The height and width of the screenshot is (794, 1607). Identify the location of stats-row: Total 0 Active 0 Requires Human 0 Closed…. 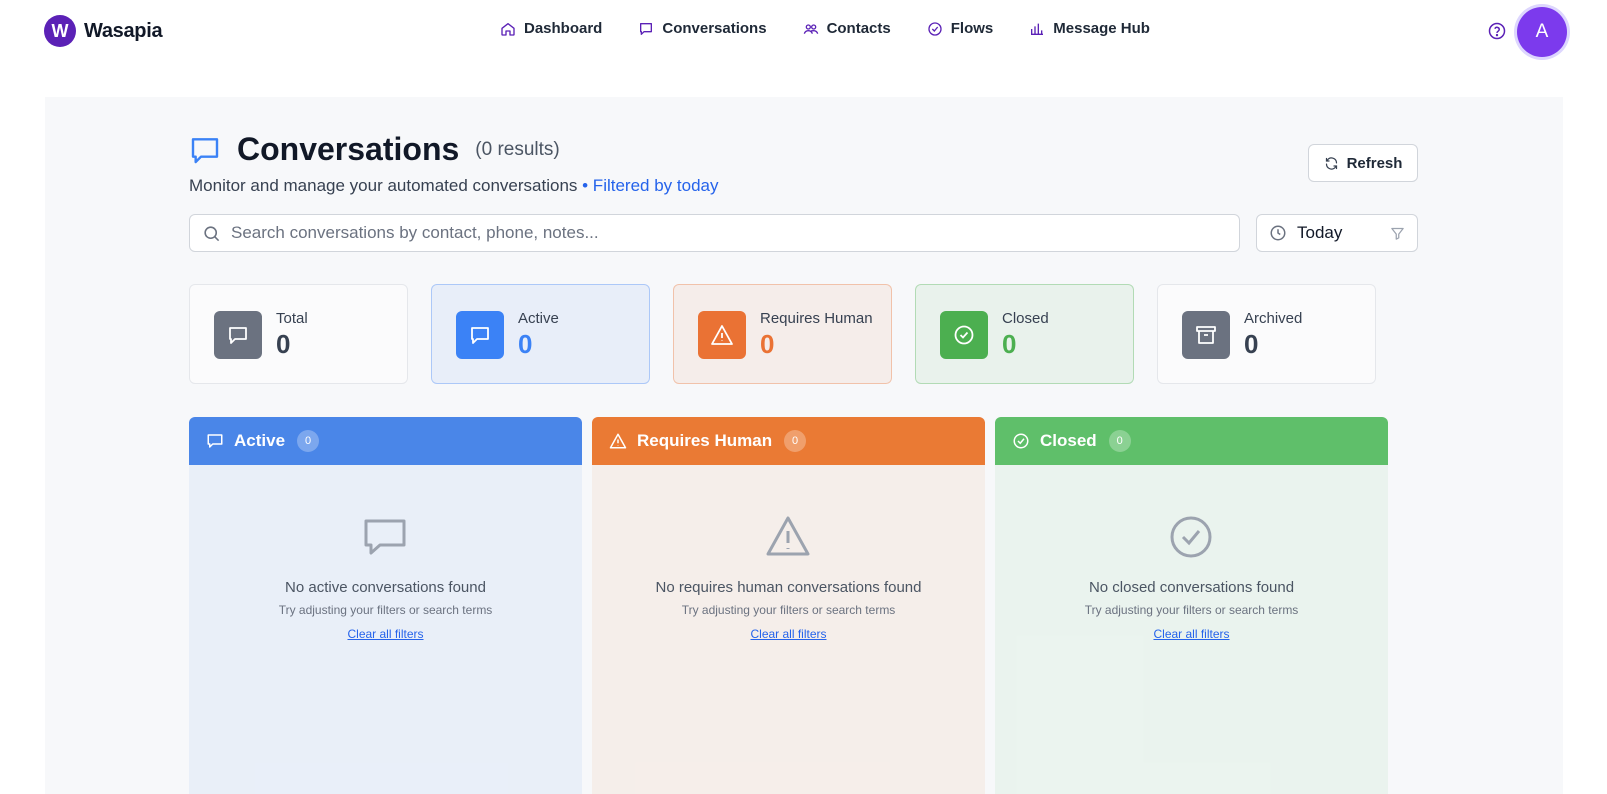
(803, 334).